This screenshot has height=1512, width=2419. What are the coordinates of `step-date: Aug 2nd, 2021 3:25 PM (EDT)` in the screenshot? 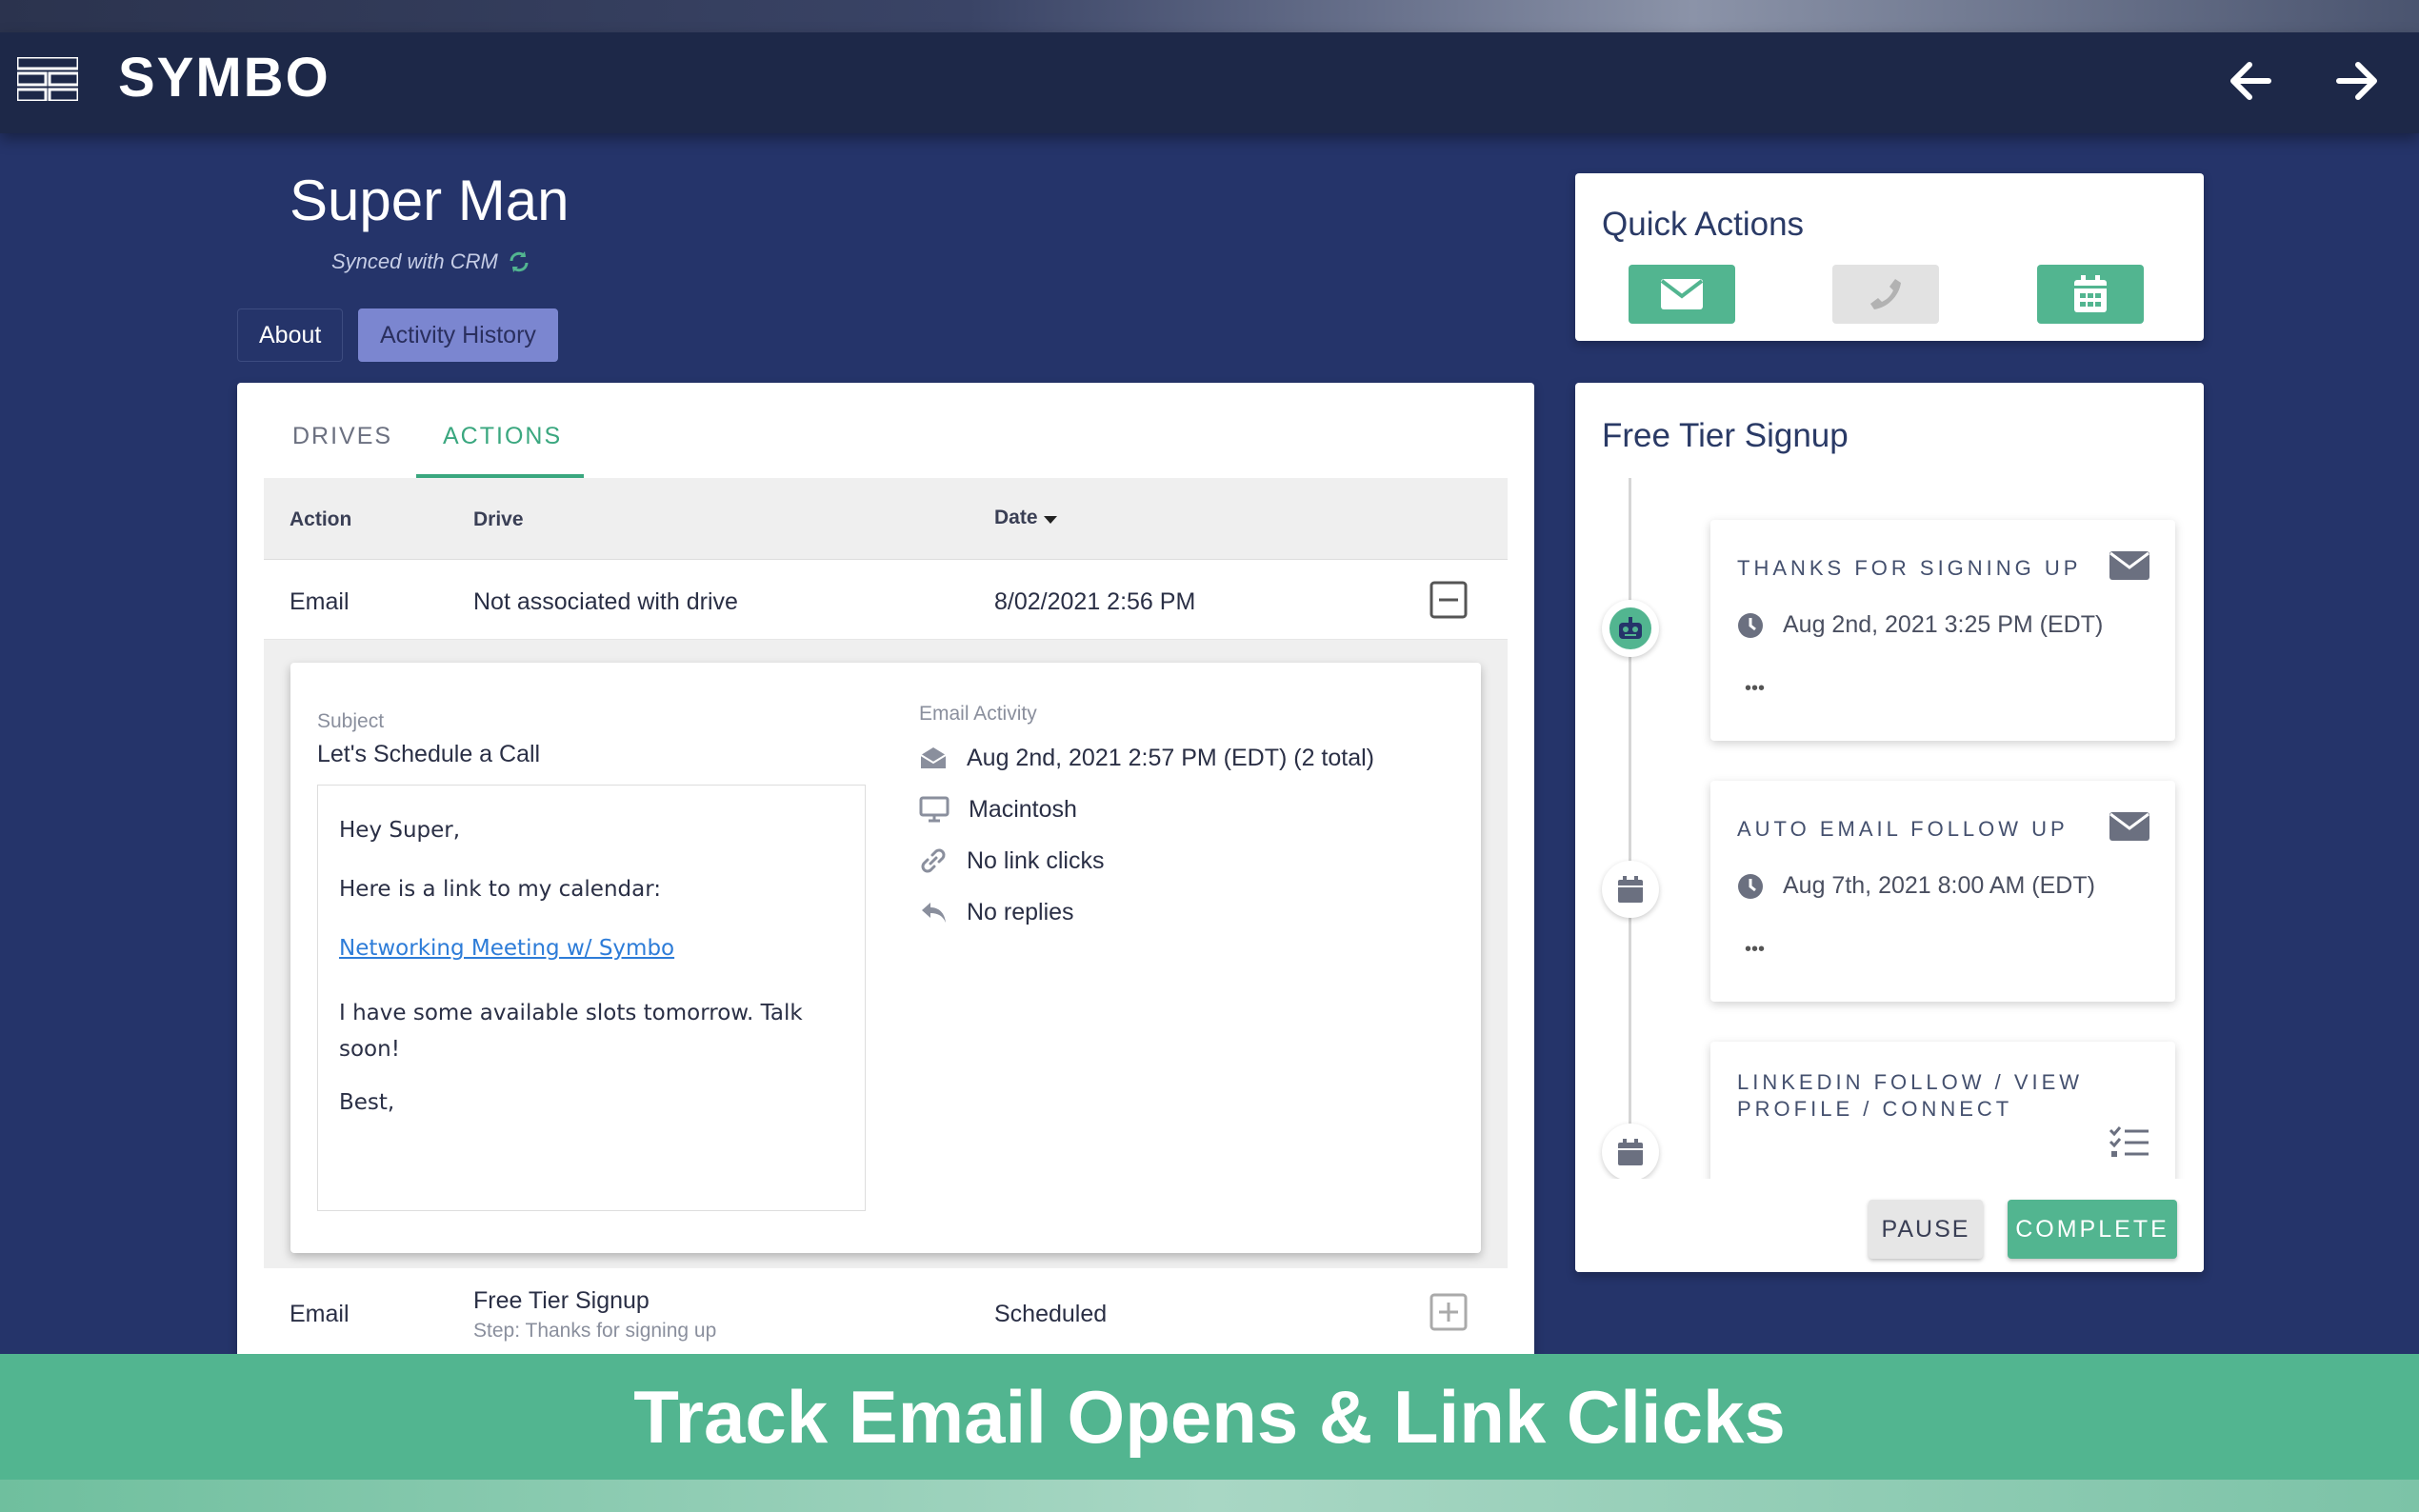 It's located at (1943, 624).